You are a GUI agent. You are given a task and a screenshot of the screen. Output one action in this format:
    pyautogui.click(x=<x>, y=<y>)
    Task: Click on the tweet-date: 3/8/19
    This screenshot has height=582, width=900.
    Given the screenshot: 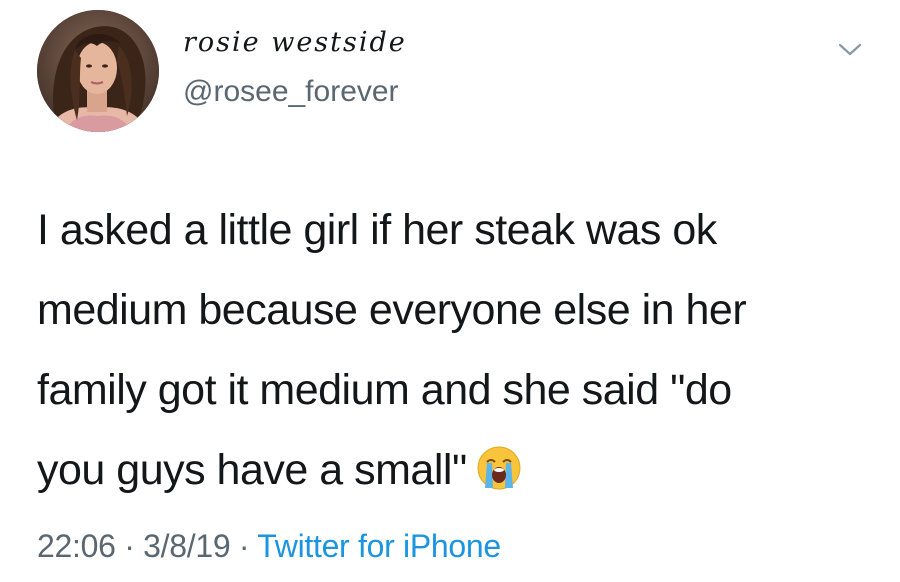 What is the action you would take?
    pyautogui.click(x=186, y=546)
    